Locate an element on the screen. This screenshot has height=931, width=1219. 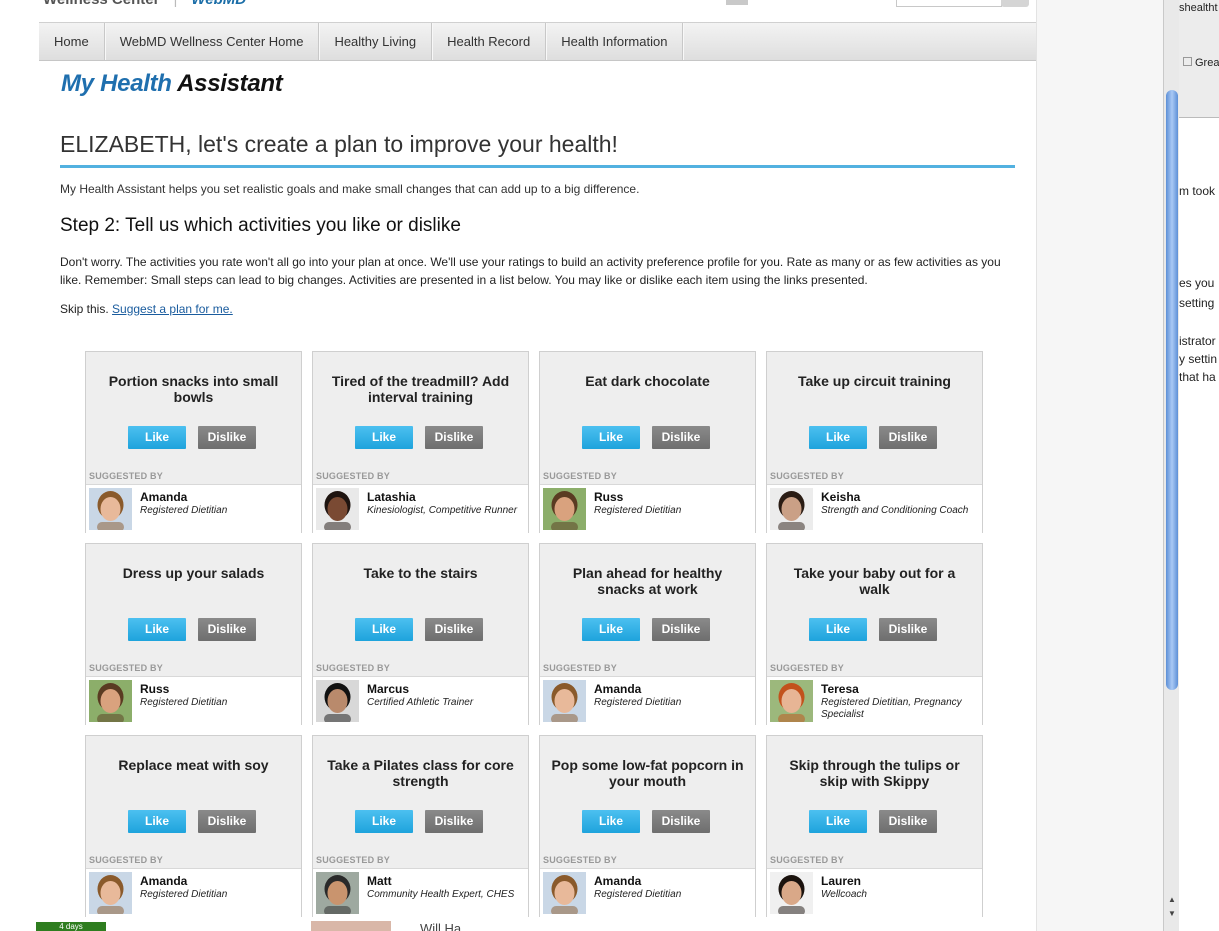
nav-item-healthy-living: Healthy Living is located at coordinates (376, 41).